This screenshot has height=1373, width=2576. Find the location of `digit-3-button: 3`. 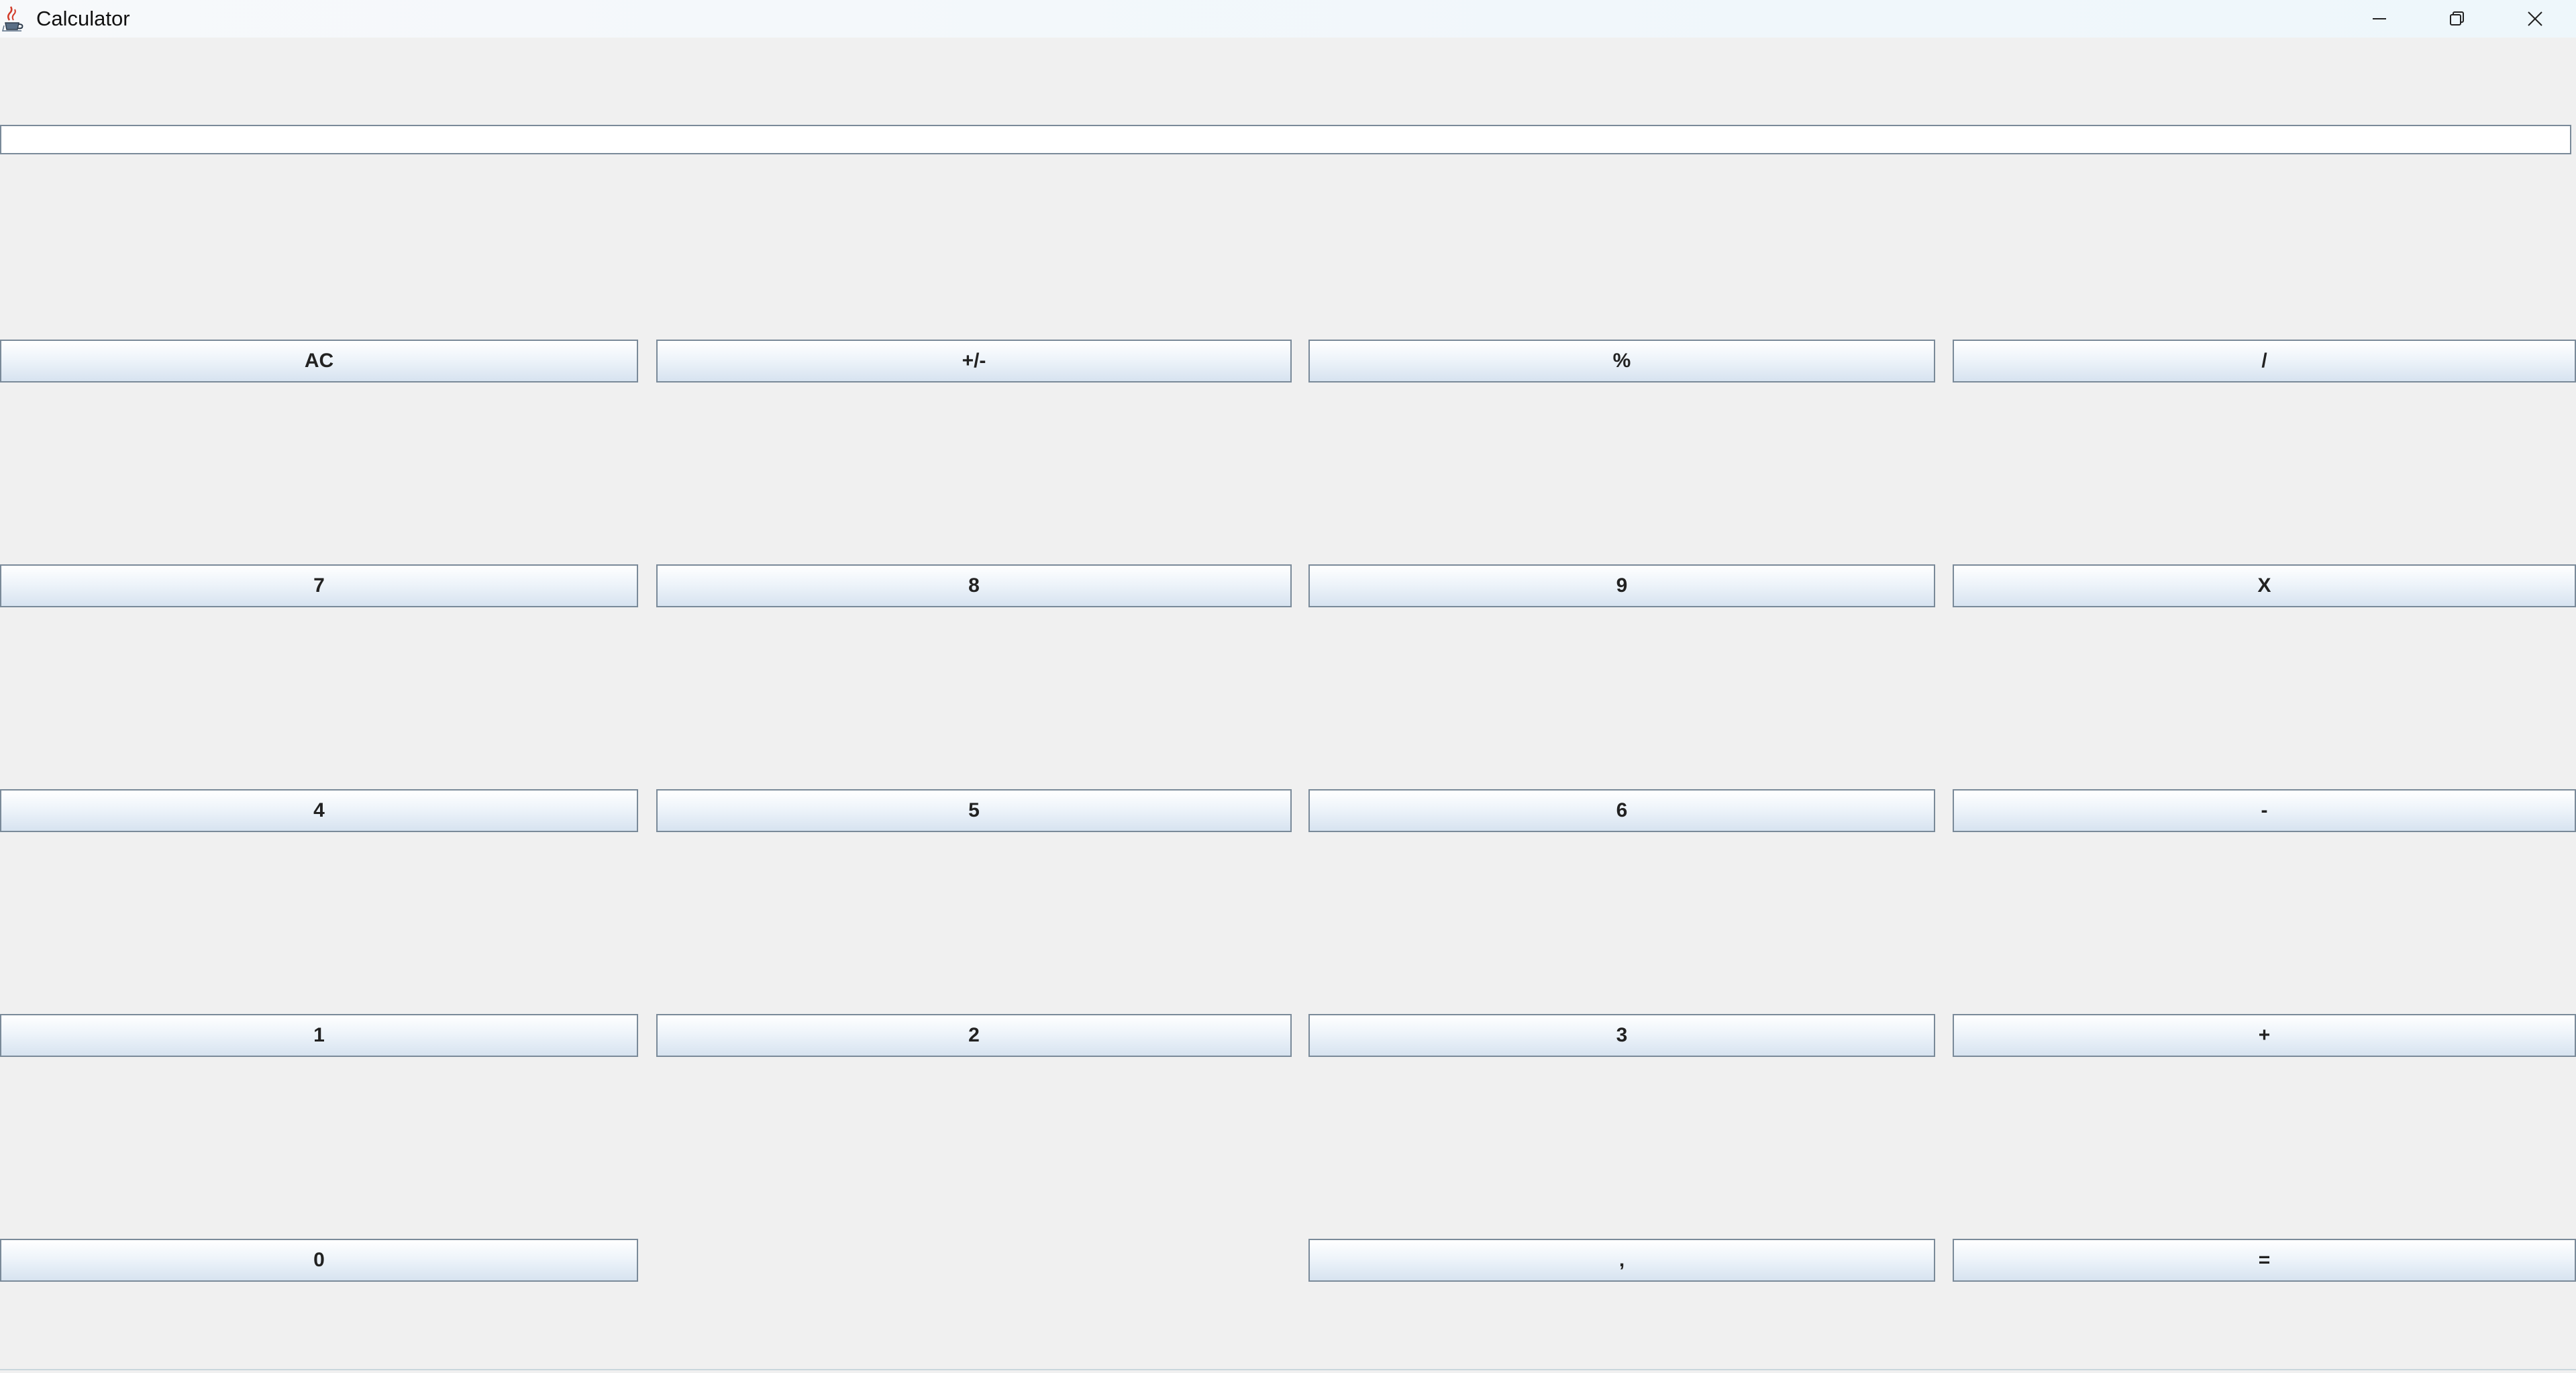

digit-3-button: 3 is located at coordinates (1621, 1035).